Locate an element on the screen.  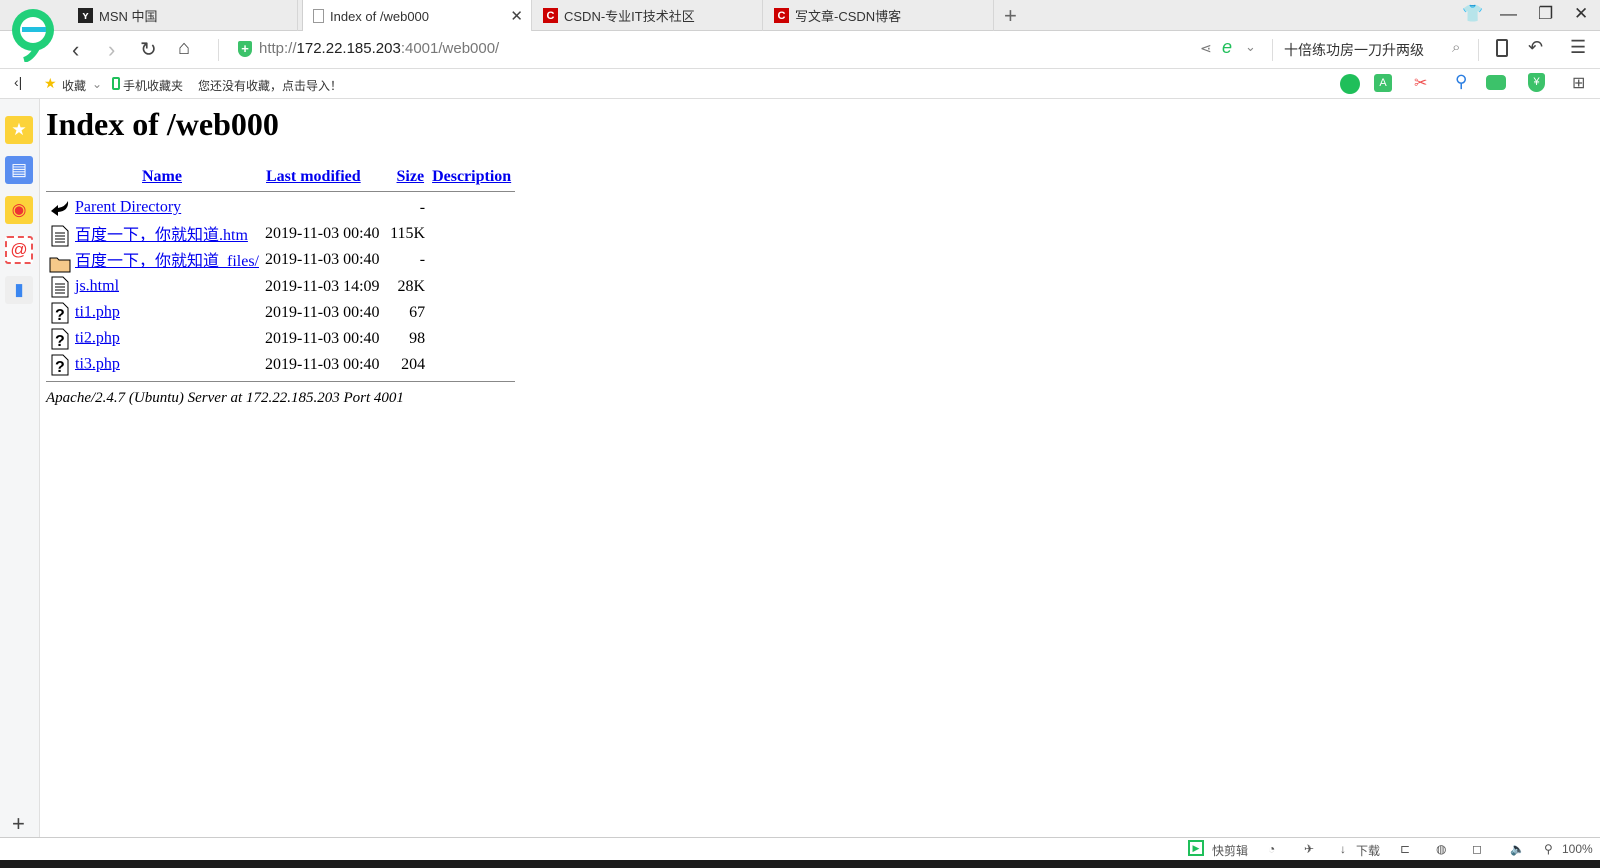
share-icon: ⋖ is located at coordinates (1206, 48).